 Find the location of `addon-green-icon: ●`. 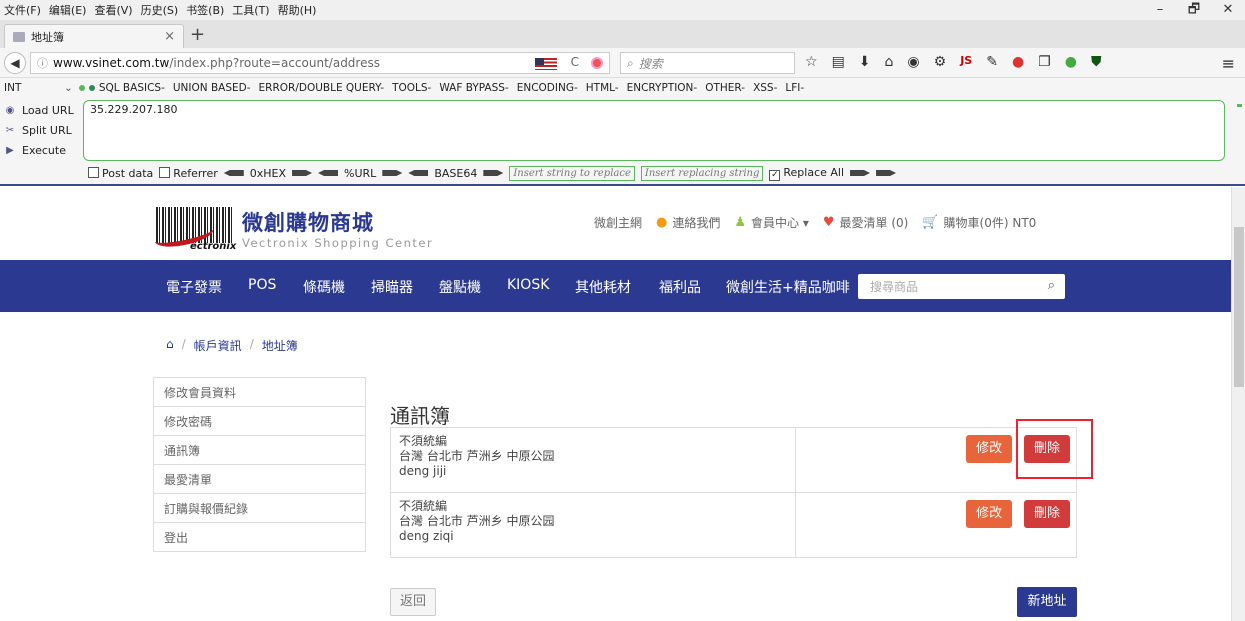

addon-green-icon: ● is located at coordinates (1071, 62).